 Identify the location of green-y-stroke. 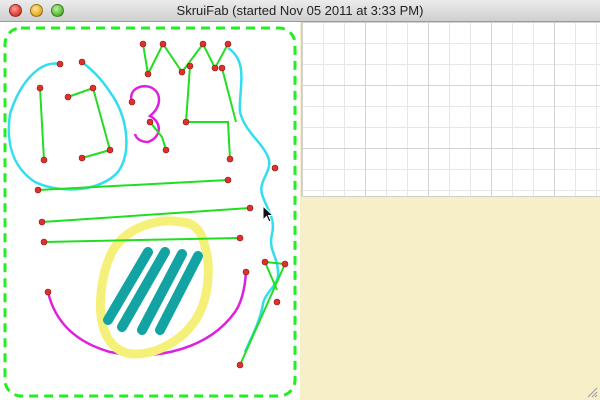
(262, 314).